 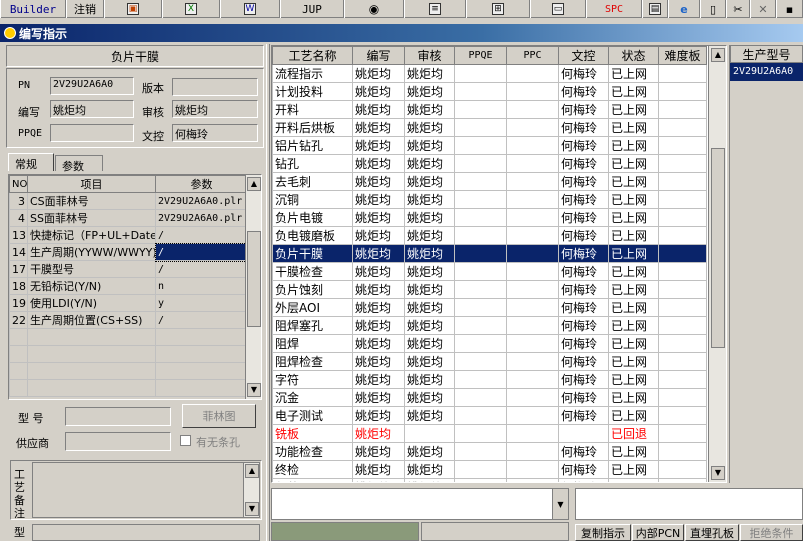 I want to click on param-scrollbar: ▲ ▼, so click(x=253, y=287).